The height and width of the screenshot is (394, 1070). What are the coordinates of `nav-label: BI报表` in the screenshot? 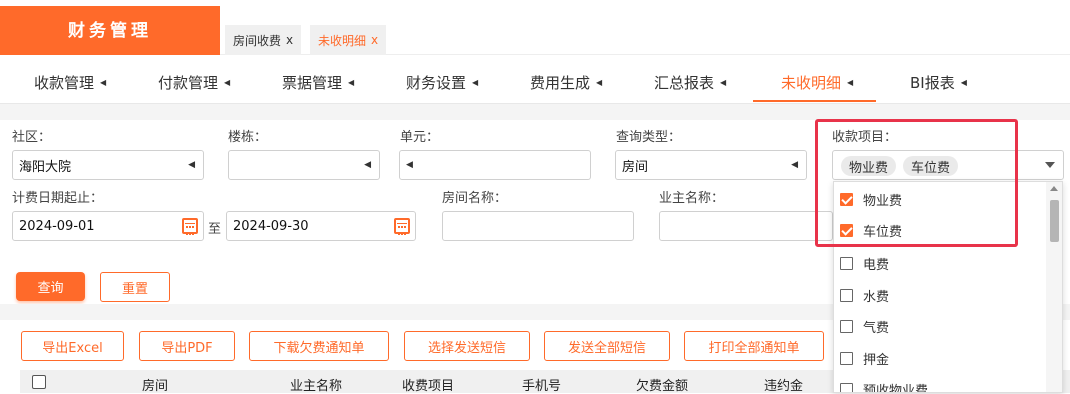 It's located at (932, 82).